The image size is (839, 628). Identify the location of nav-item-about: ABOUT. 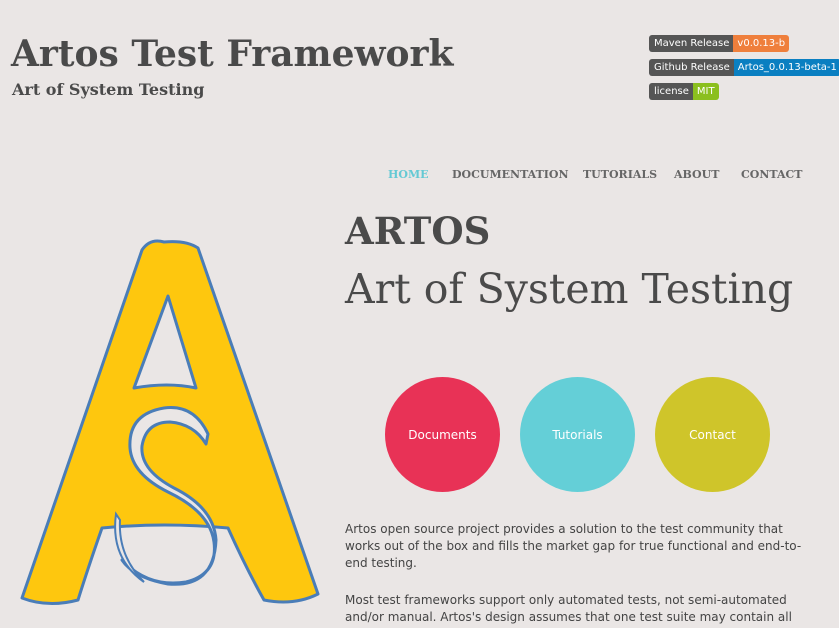
(696, 175).